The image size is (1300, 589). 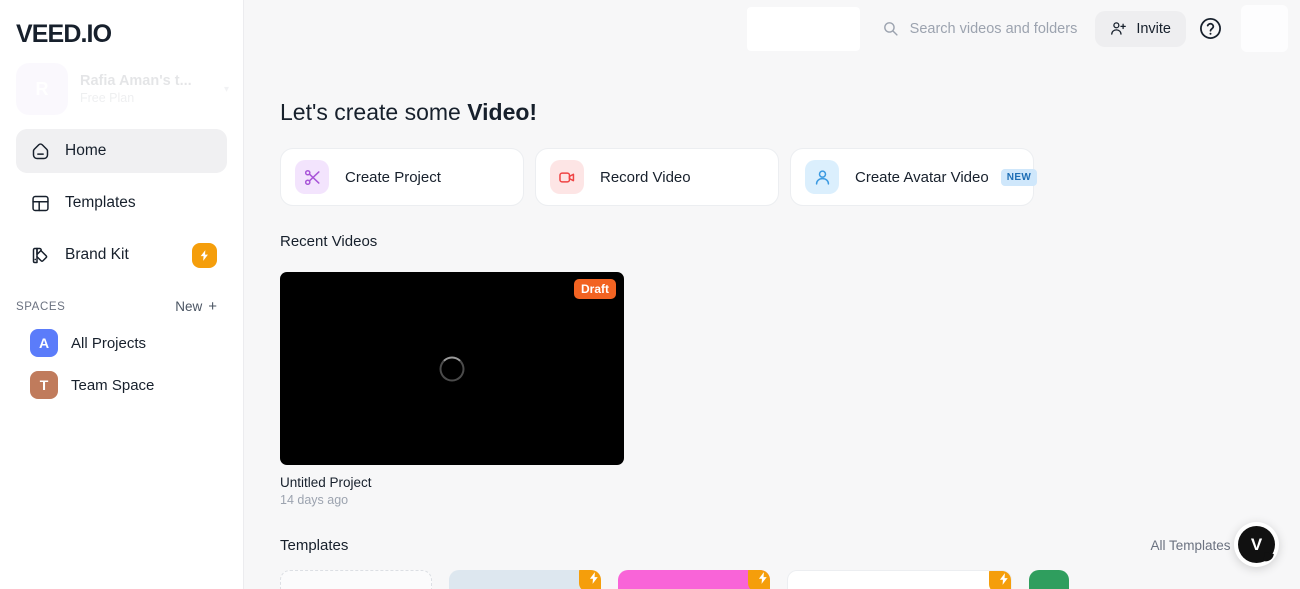 I want to click on template-card-green, so click(x=1049, y=579).